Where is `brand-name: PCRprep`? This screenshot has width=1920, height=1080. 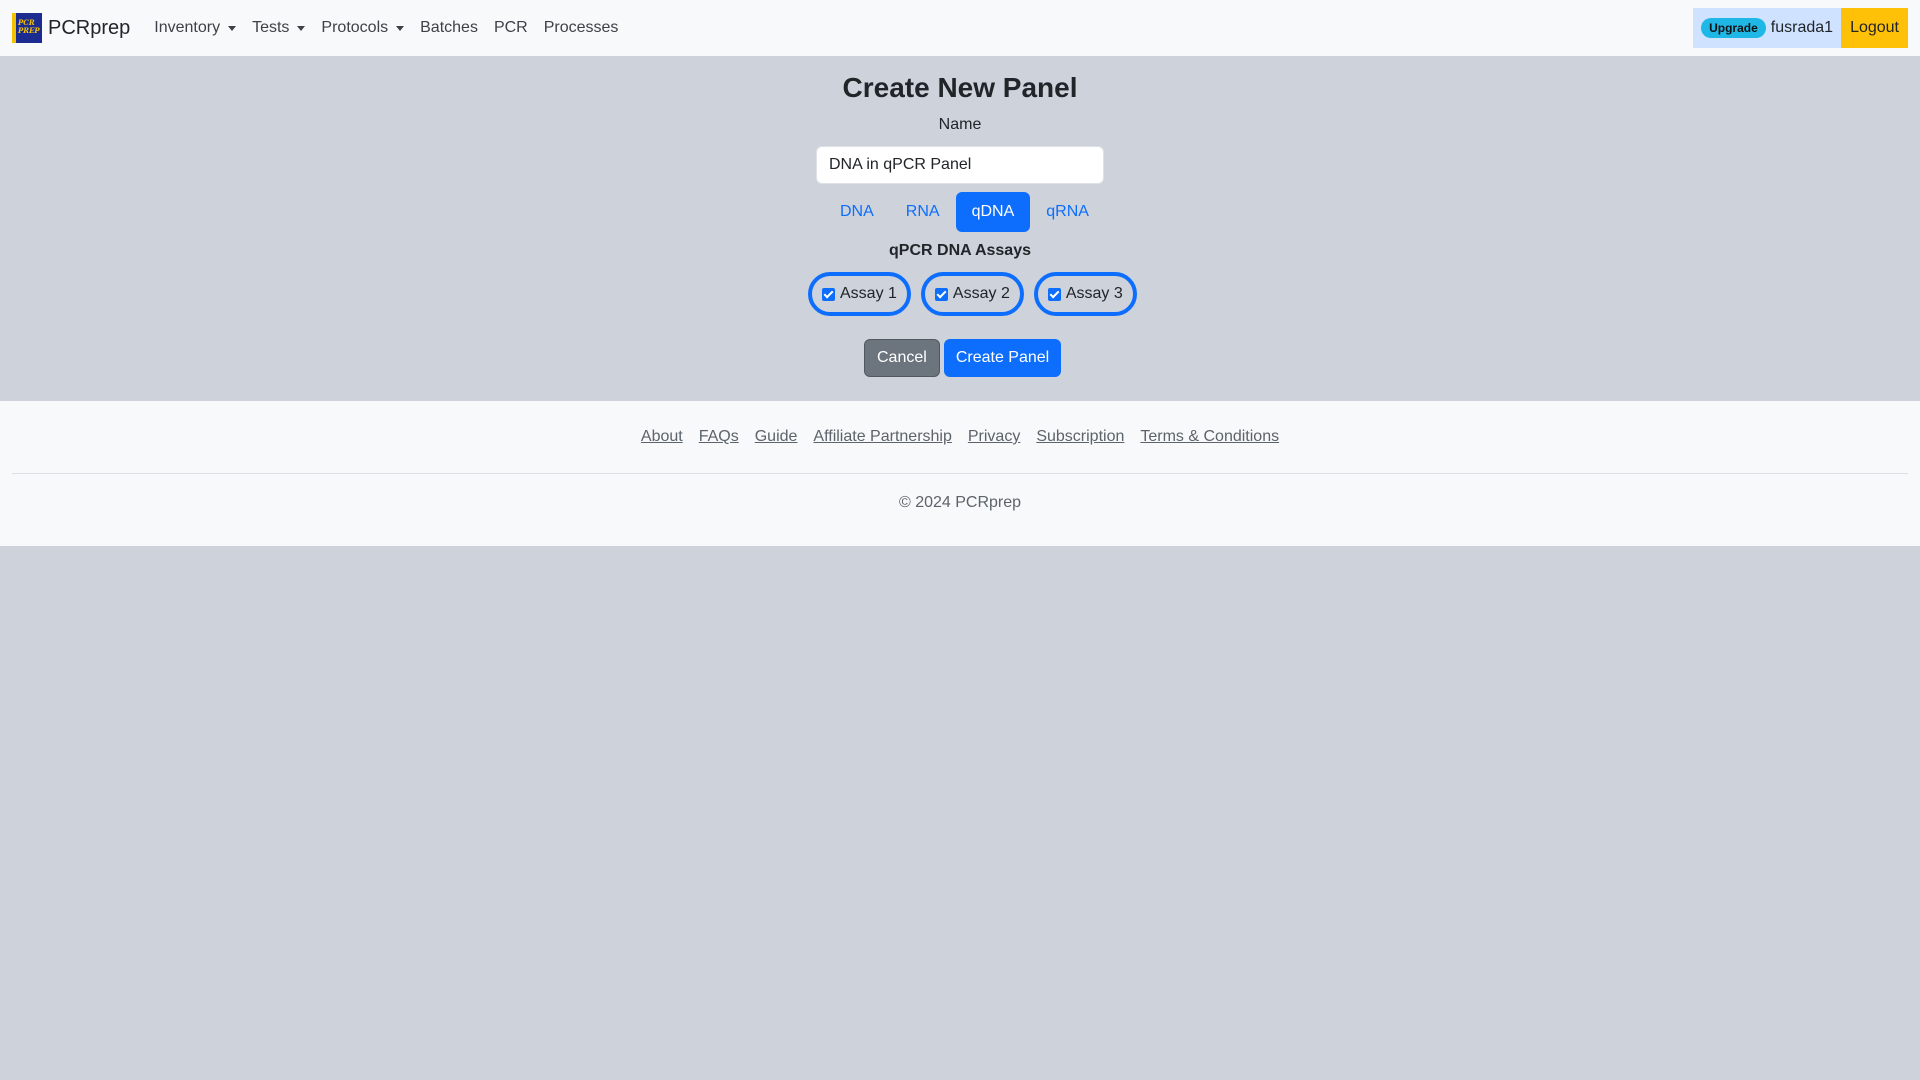 brand-name: PCRprep is located at coordinates (89, 27).